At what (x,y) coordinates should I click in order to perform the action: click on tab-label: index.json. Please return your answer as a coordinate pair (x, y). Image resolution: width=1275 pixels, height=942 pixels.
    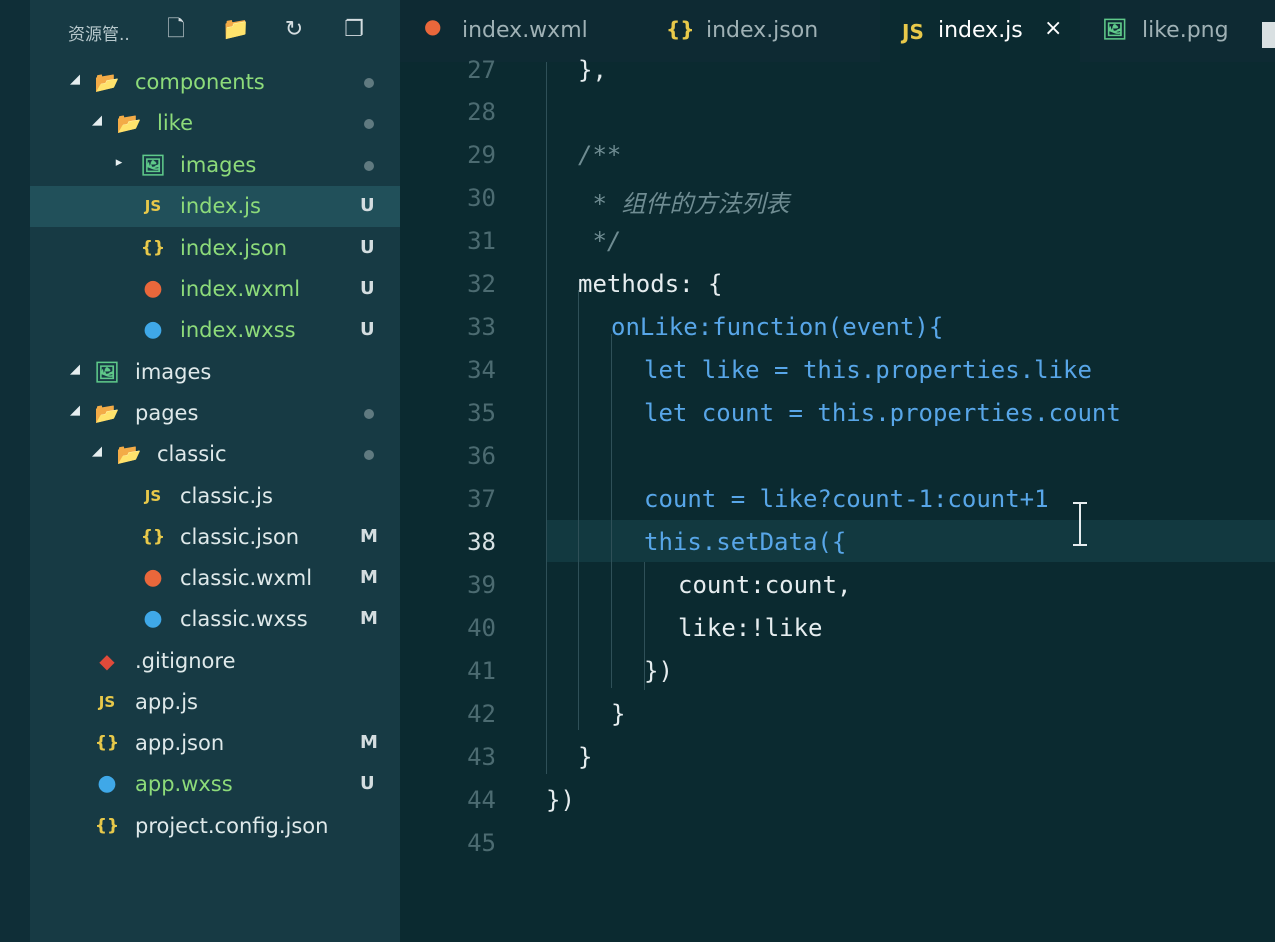
    Looking at the image, I should click on (762, 30).